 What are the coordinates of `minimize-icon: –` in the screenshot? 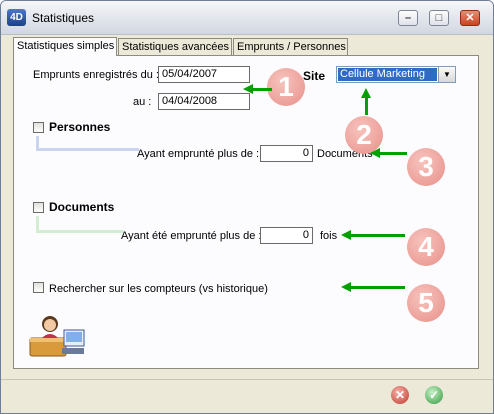 It's located at (408, 18).